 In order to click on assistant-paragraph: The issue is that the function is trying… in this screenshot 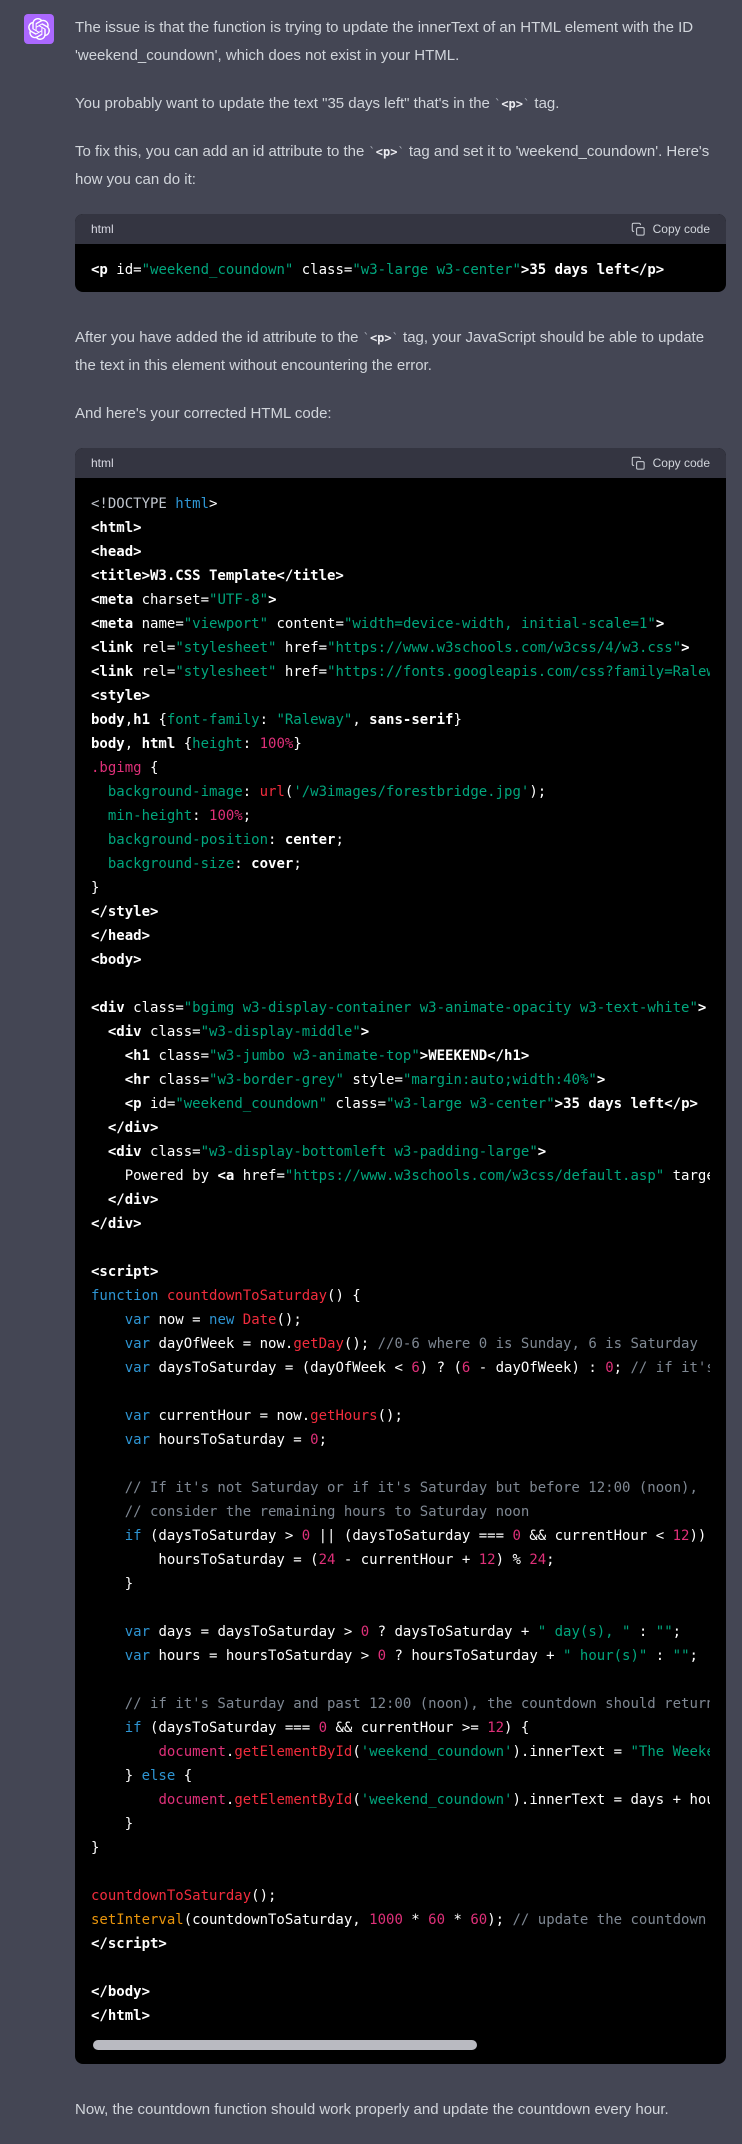, I will do `click(384, 41)`.